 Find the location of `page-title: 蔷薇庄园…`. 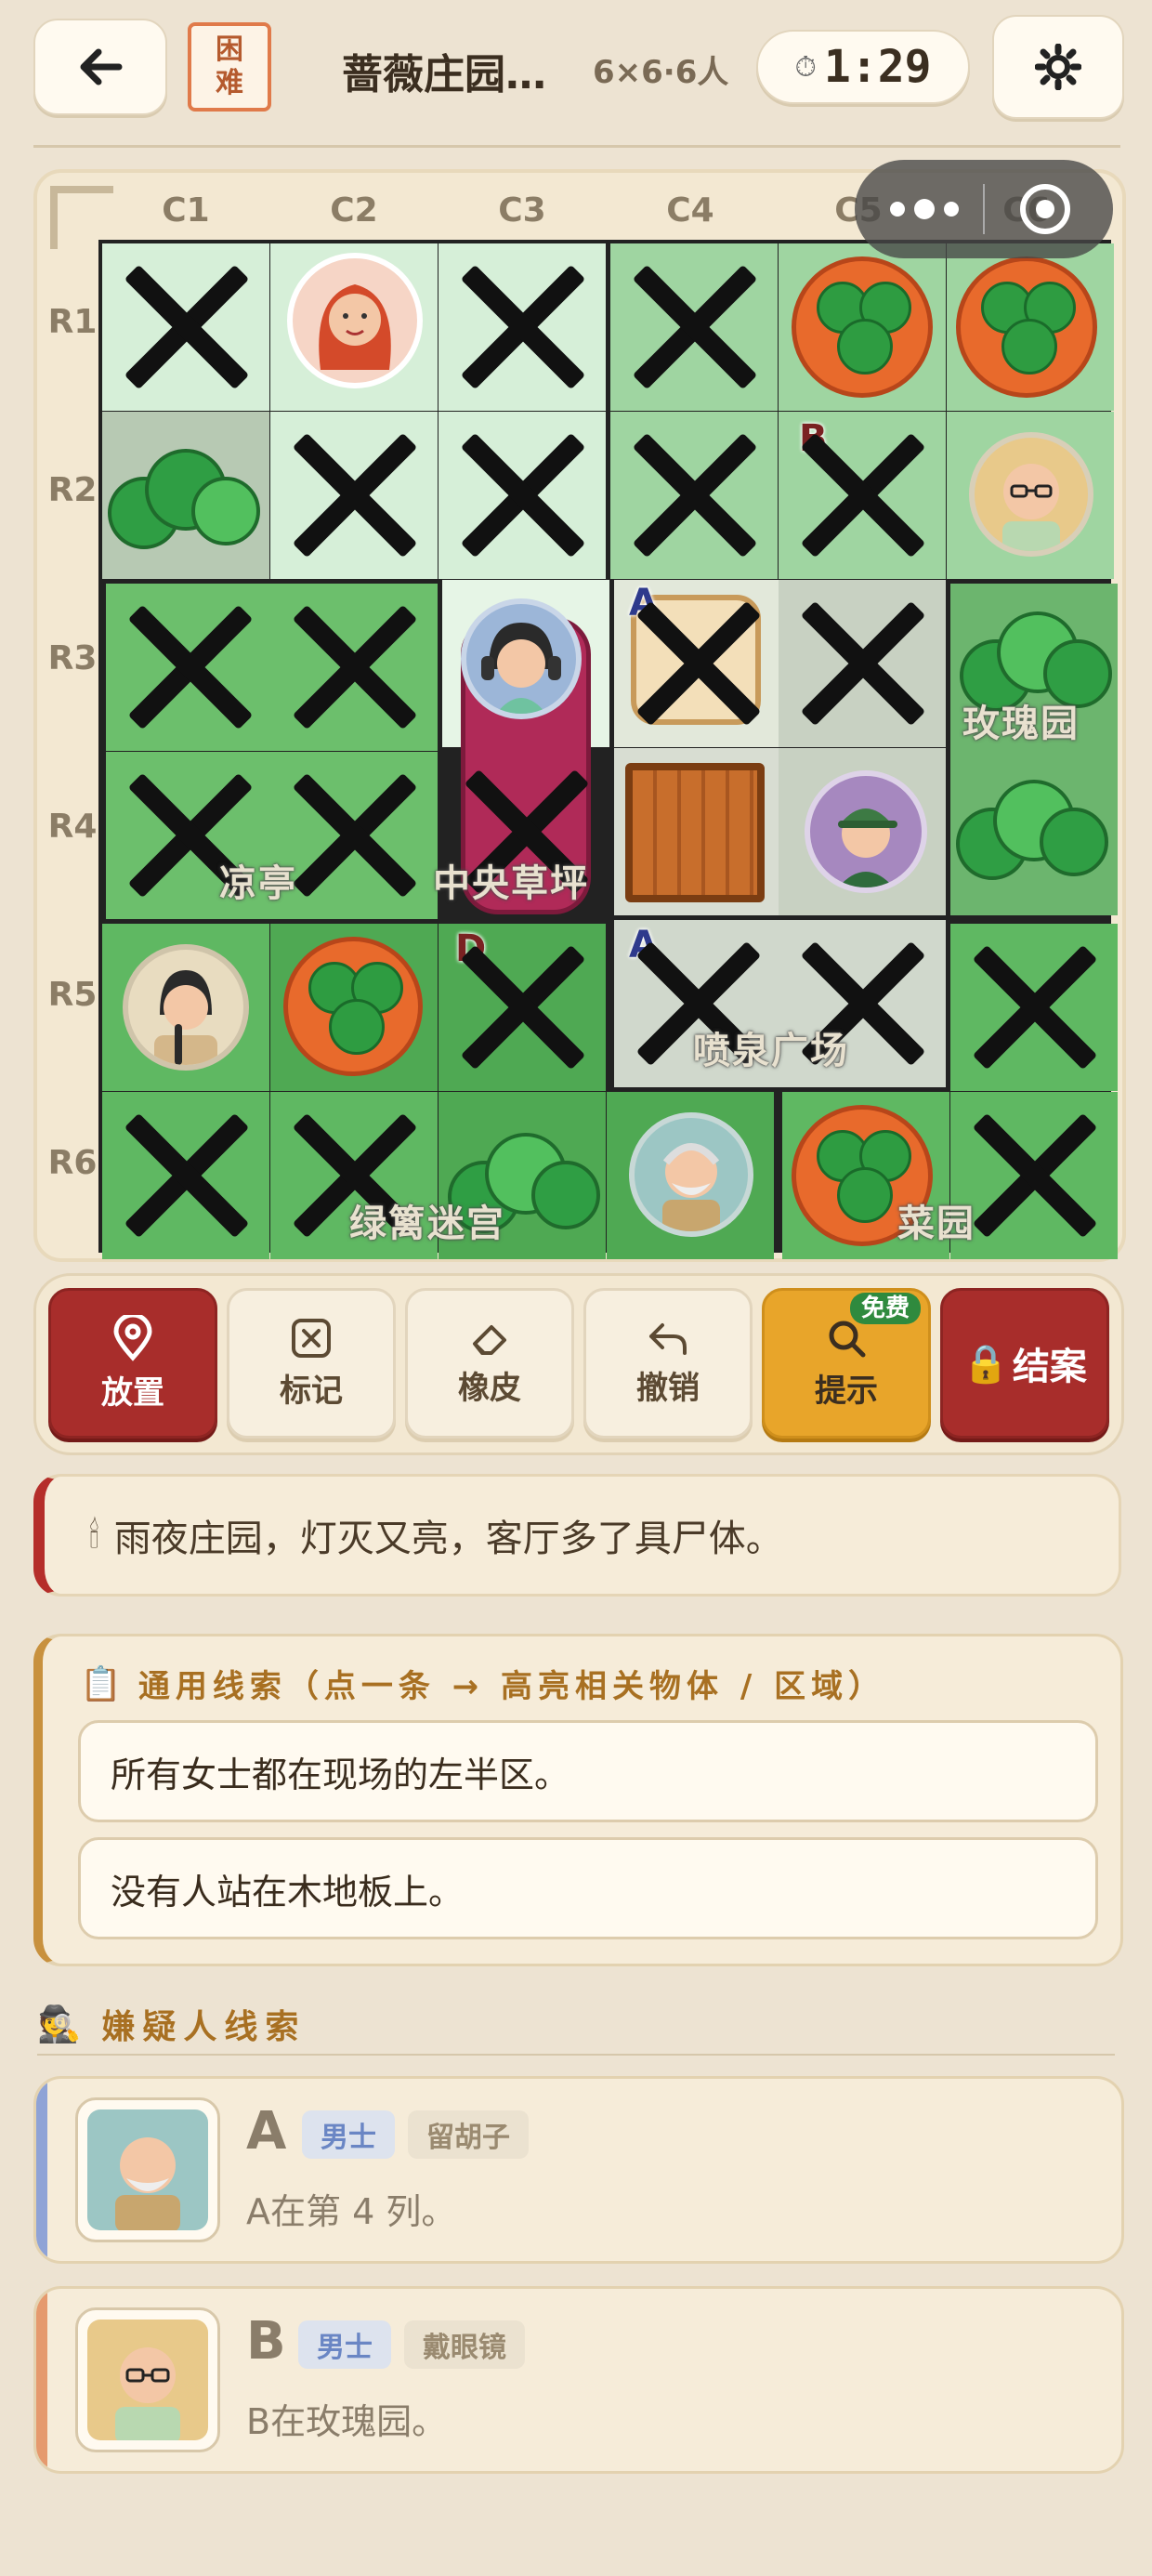

page-title: 蔷薇庄园… is located at coordinates (444, 75).